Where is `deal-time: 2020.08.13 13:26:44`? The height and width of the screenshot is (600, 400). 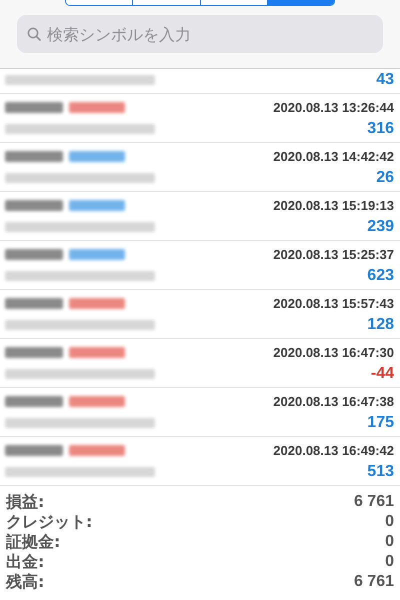
deal-time: 2020.08.13 13:26:44 is located at coordinates (333, 107).